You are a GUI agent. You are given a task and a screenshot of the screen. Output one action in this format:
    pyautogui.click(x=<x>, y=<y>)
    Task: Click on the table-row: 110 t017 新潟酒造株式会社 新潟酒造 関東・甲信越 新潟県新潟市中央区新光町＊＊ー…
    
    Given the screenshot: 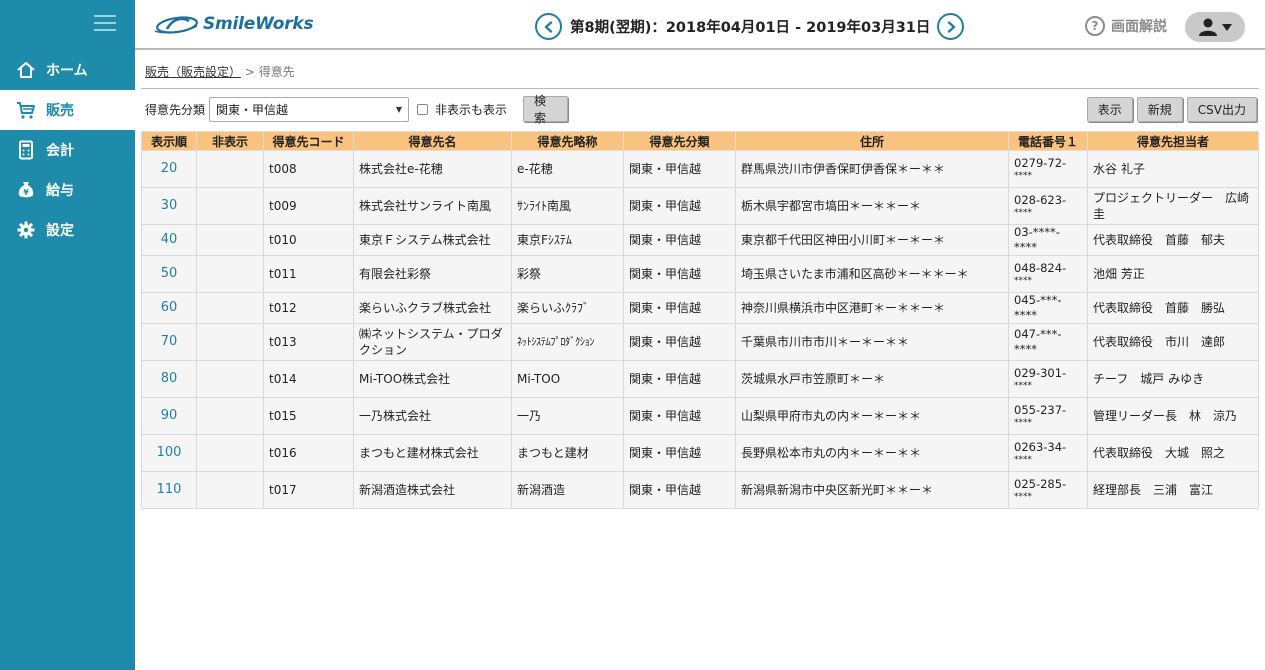 What is the action you would take?
    pyautogui.click(x=700, y=490)
    